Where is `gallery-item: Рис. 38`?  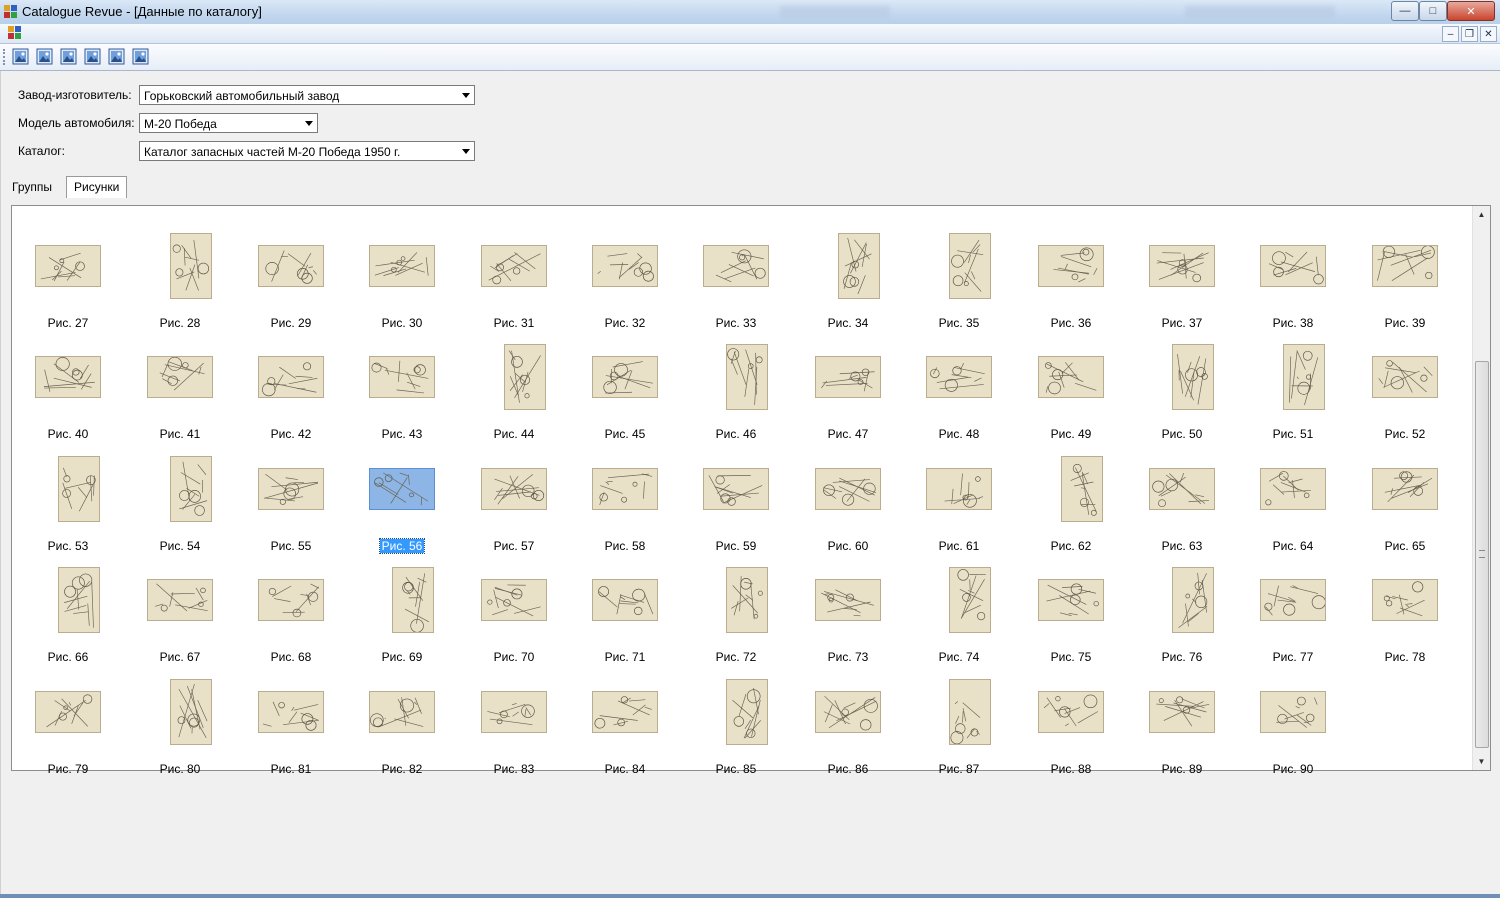 gallery-item: Рис. 38 is located at coordinates (1309, 279).